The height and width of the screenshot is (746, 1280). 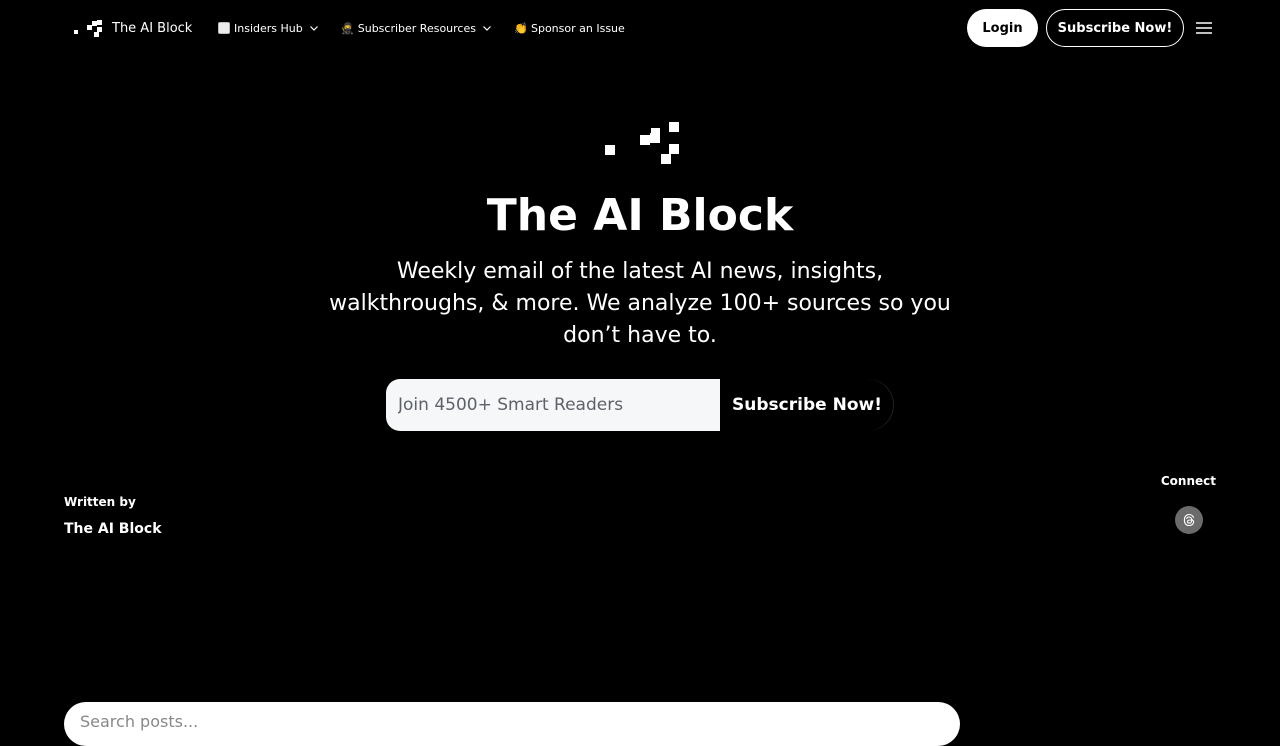 What do you see at coordinates (100, 502) in the screenshot?
I see `written-by-label: Written by` at bounding box center [100, 502].